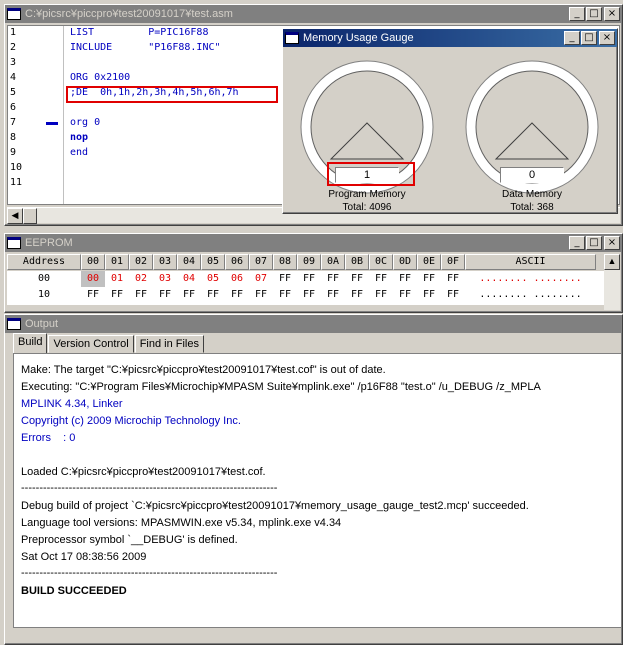  Describe the element at coordinates (30, 343) in the screenshot. I see `tab-build: Build` at that location.